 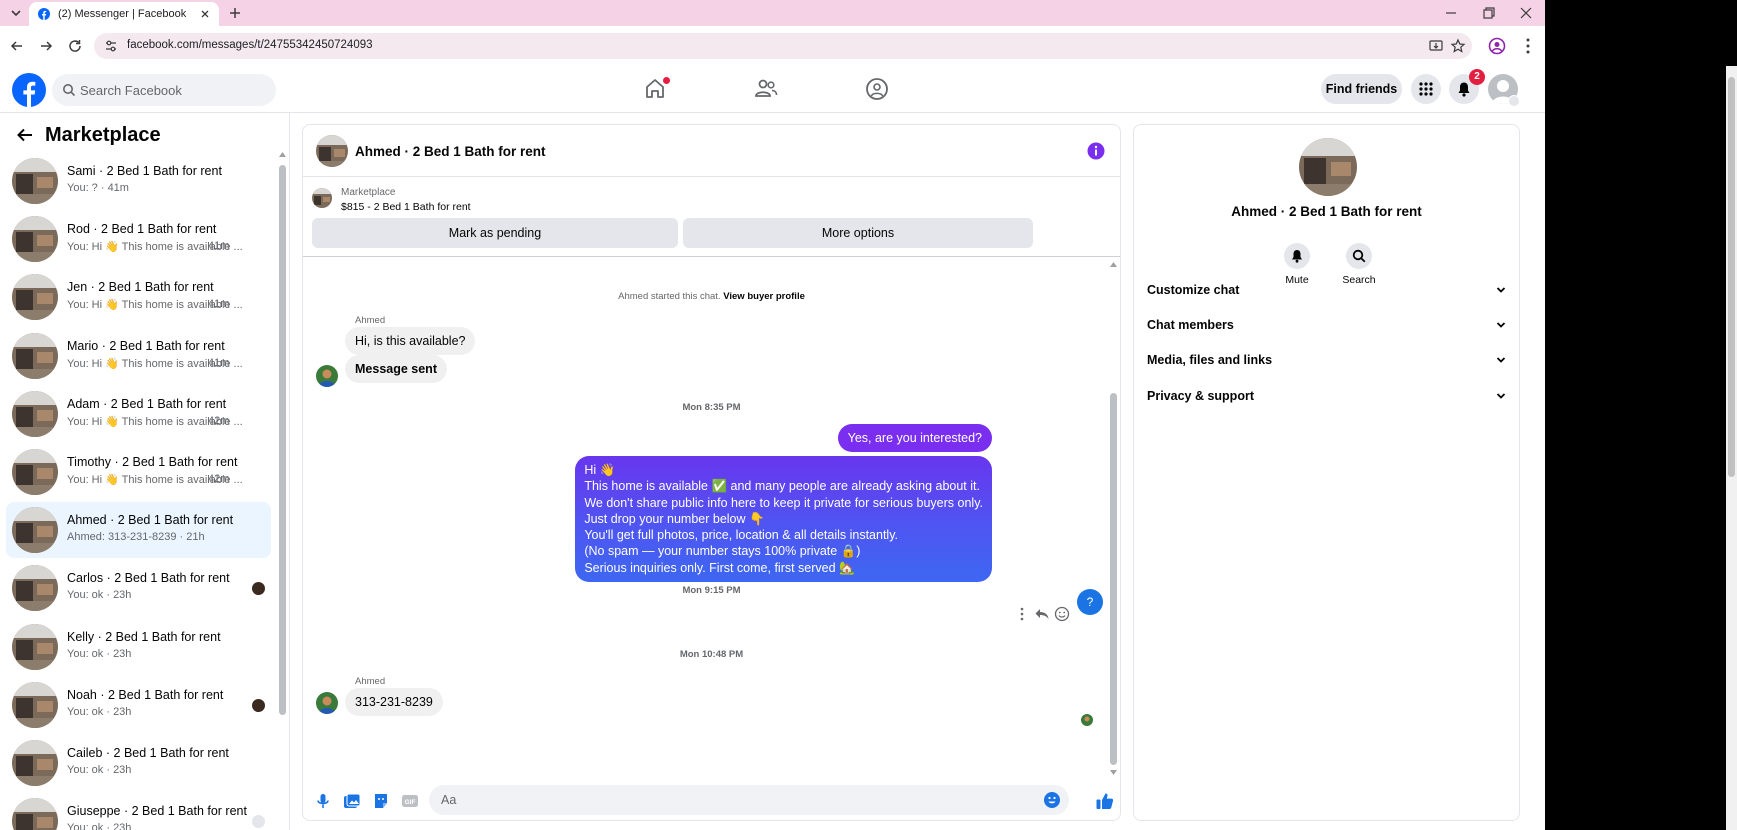 I want to click on section-label: Privacy & support, so click(x=1200, y=396).